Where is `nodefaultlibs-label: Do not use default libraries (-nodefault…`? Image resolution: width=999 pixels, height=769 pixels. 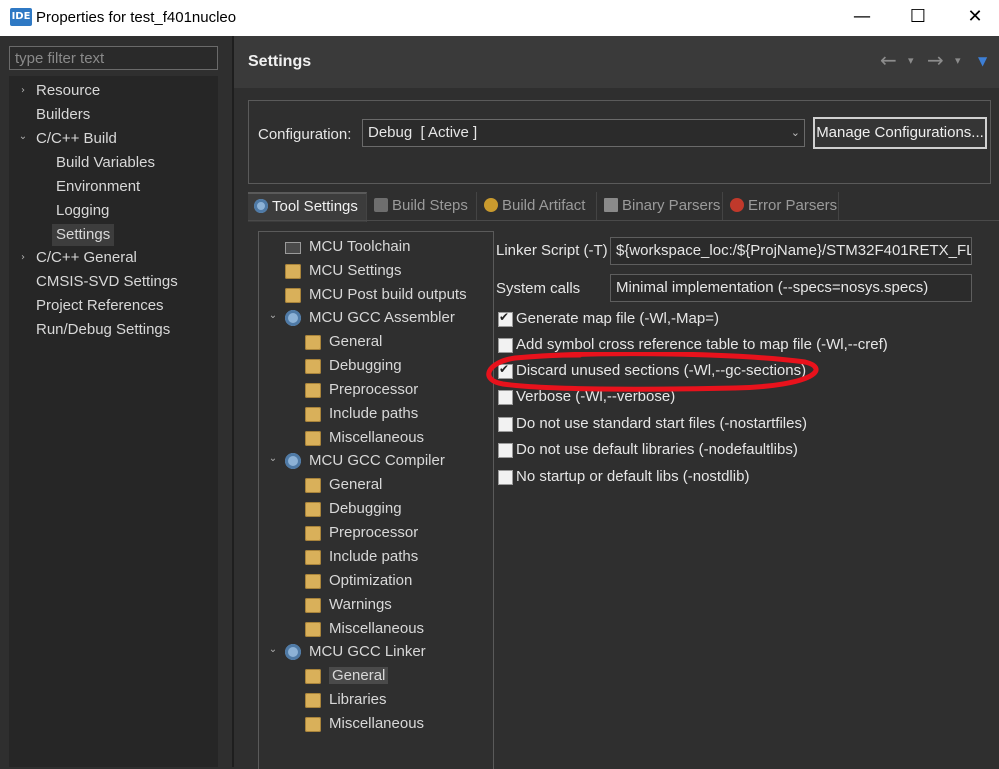 nodefaultlibs-label: Do not use default libraries (-nodefault… is located at coordinates (657, 449).